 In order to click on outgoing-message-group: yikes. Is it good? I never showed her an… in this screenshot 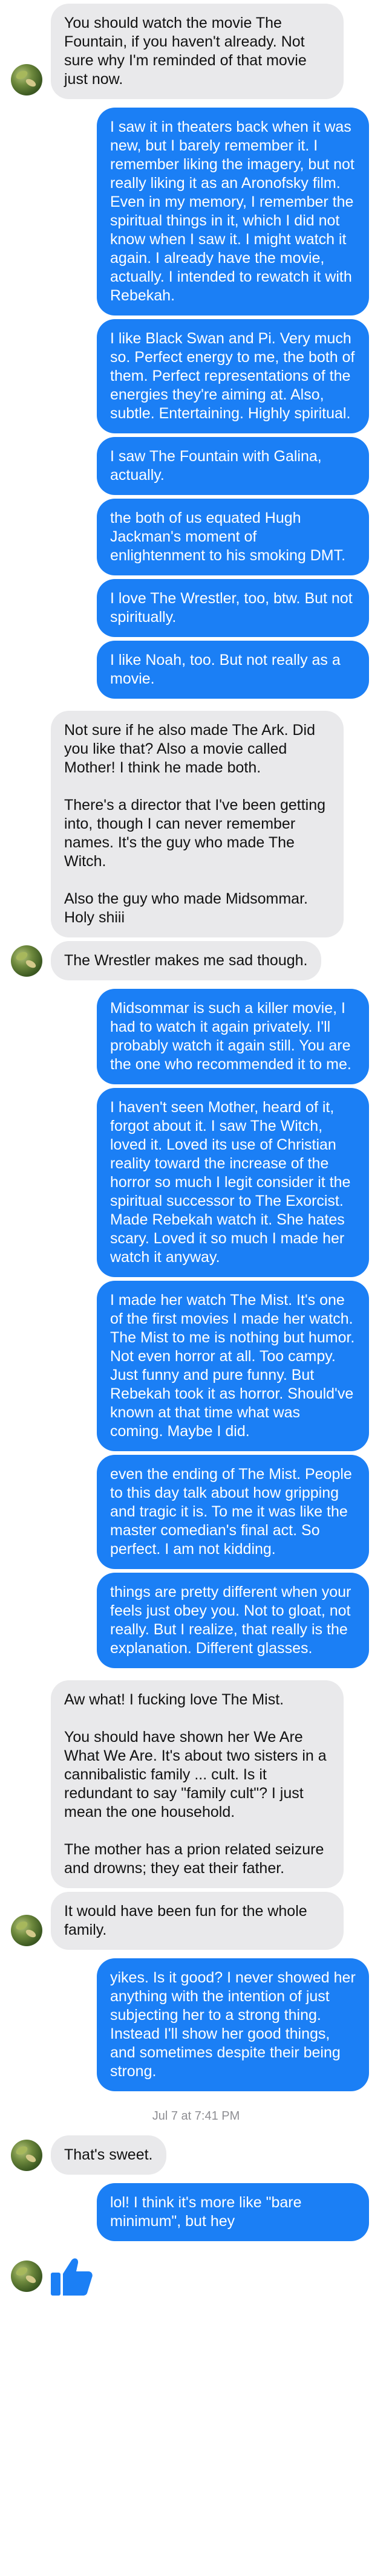, I will do `click(196, 2026)`.